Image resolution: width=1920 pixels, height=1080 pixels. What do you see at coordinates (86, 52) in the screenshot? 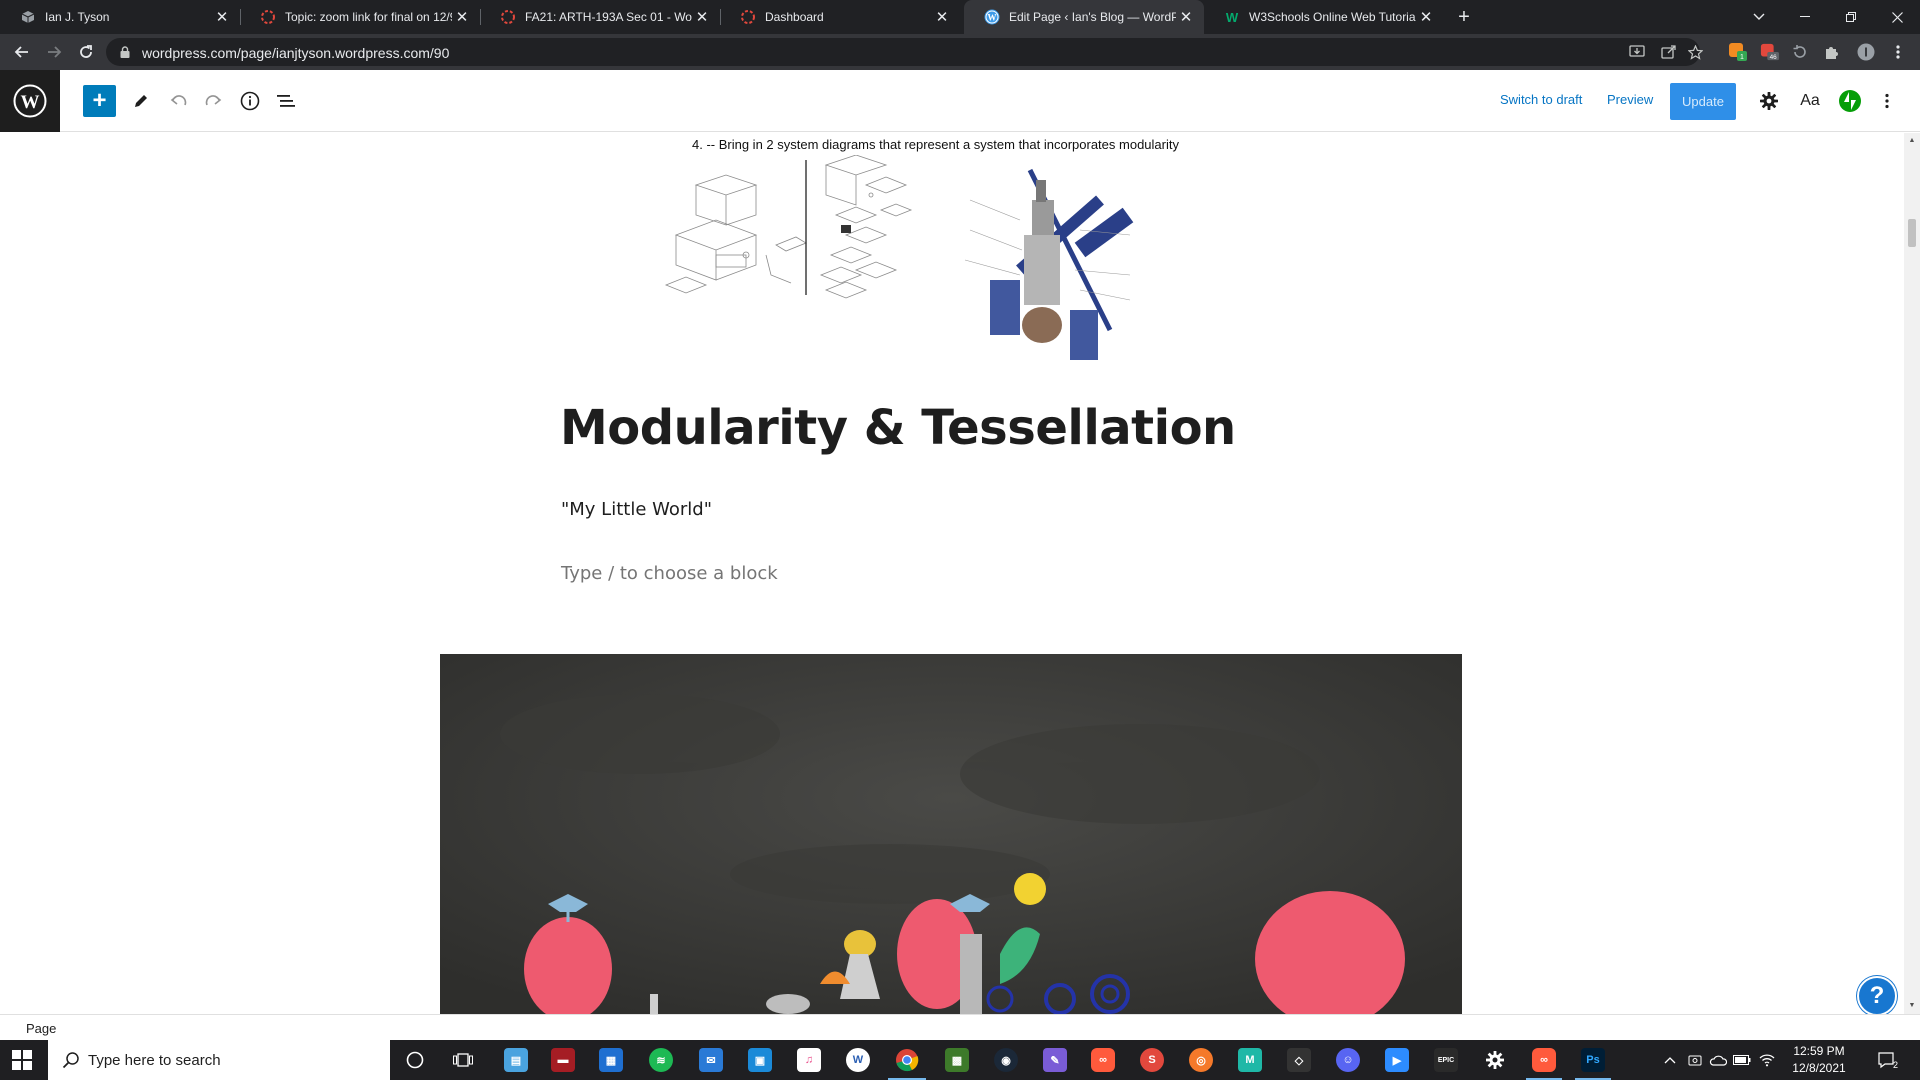
I see `reload-button` at bounding box center [86, 52].